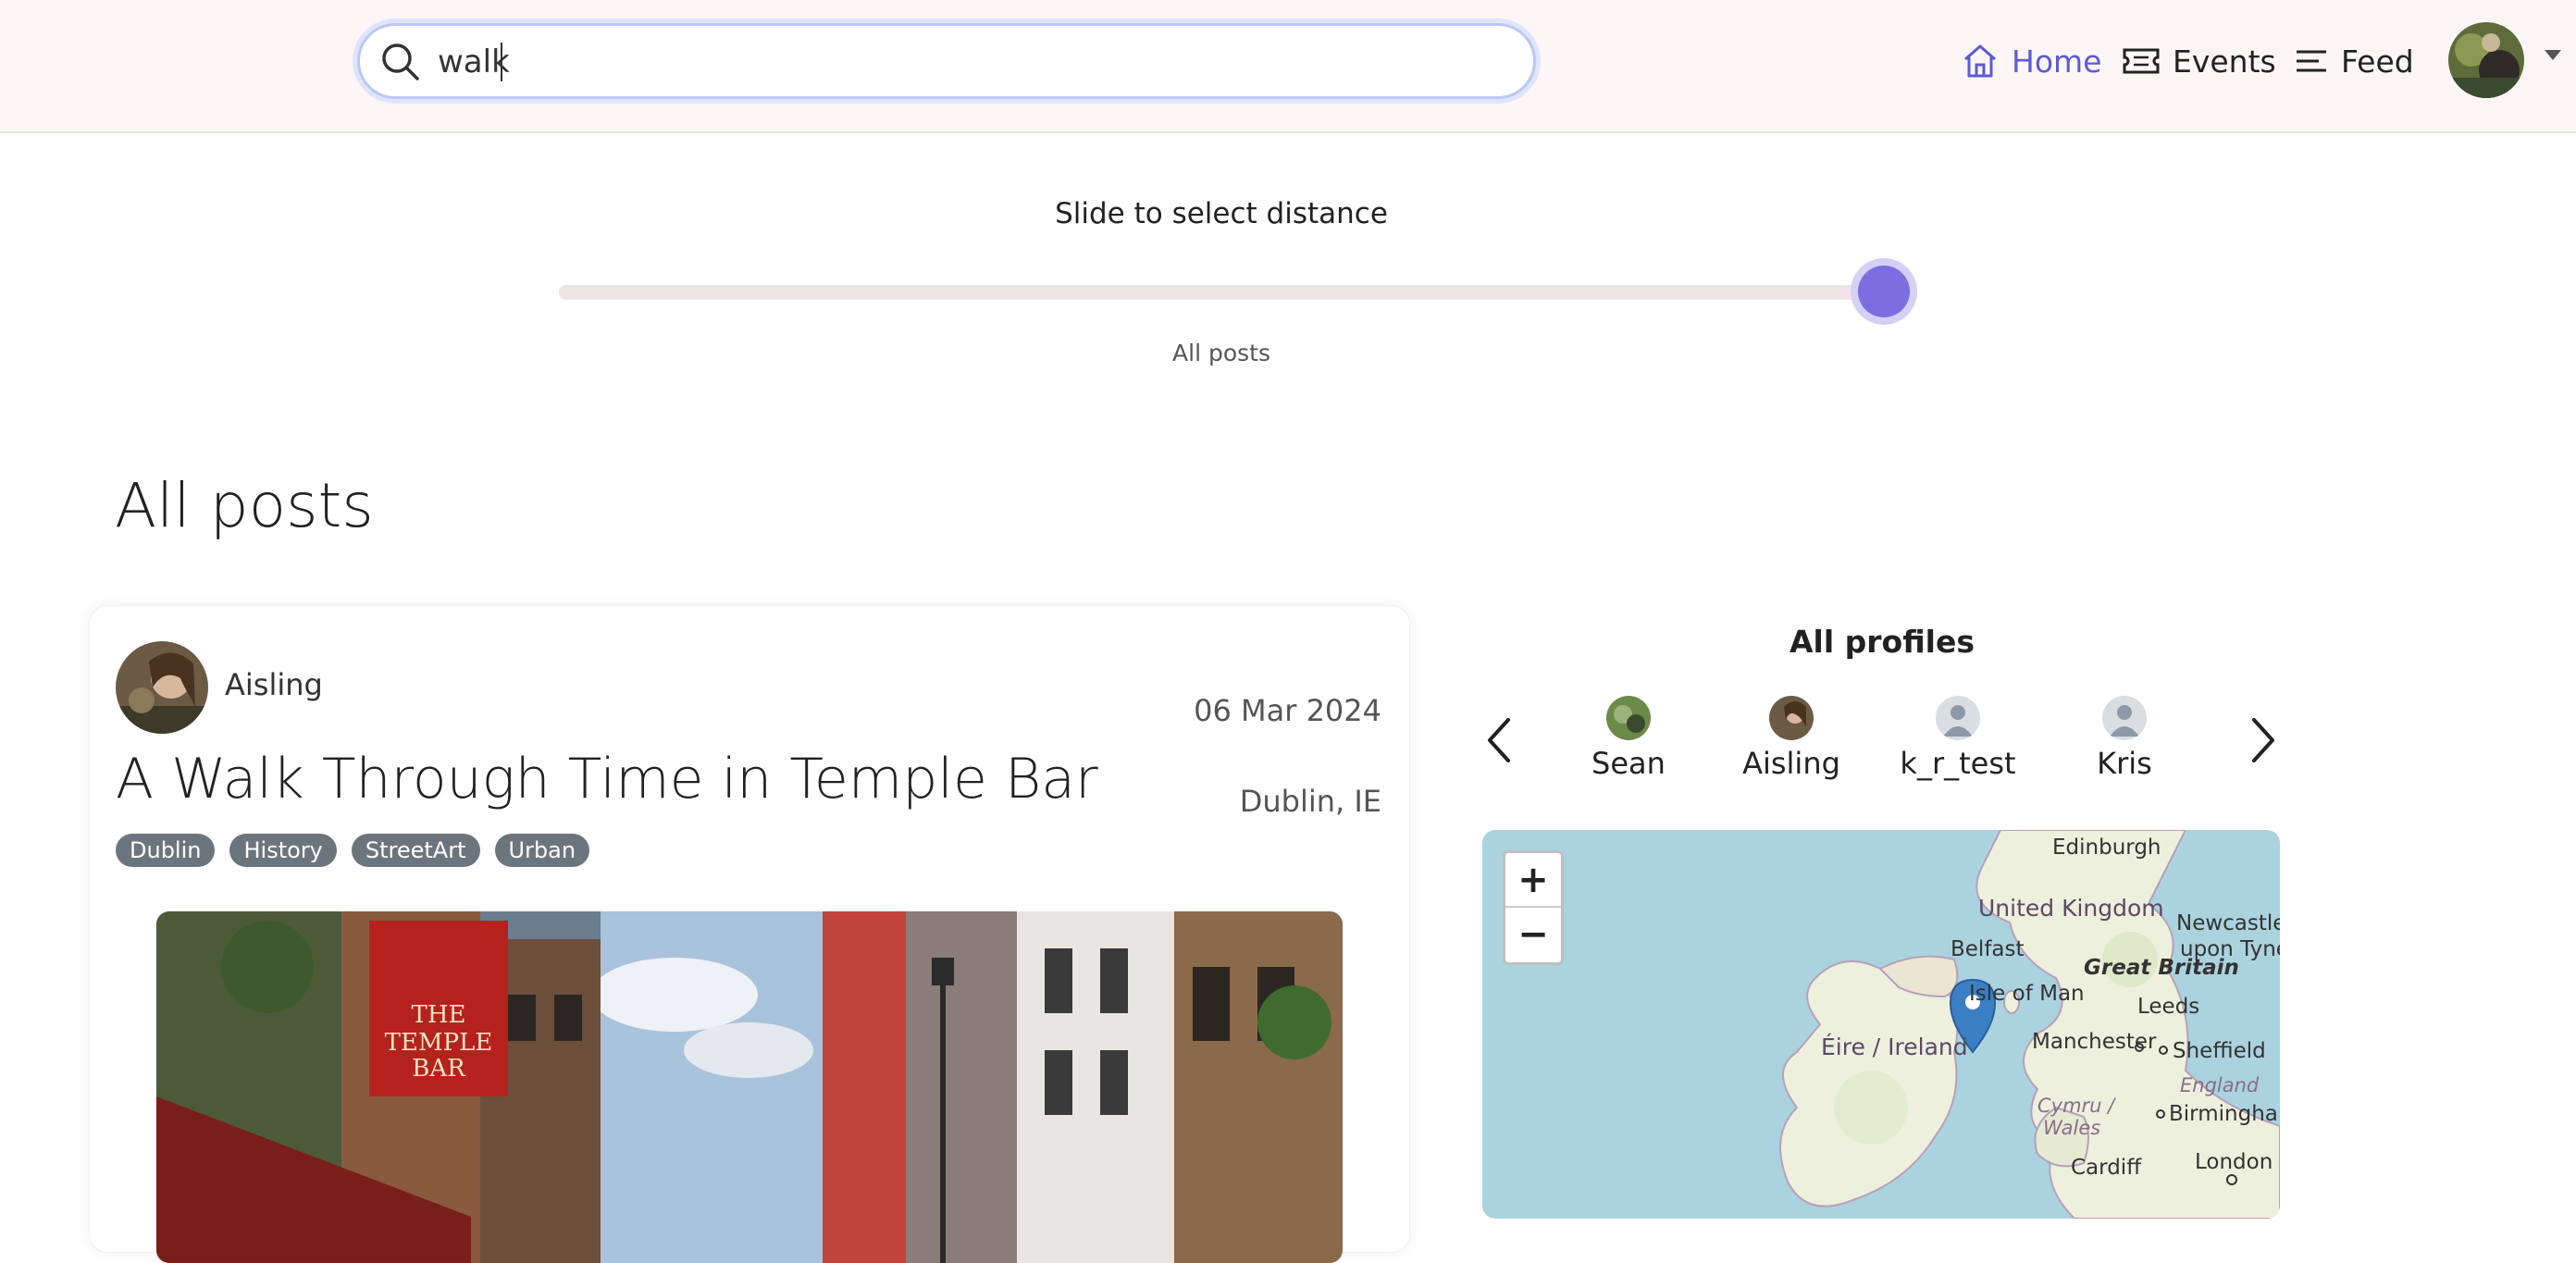  I want to click on profile-item: Kris, so click(2124, 738).